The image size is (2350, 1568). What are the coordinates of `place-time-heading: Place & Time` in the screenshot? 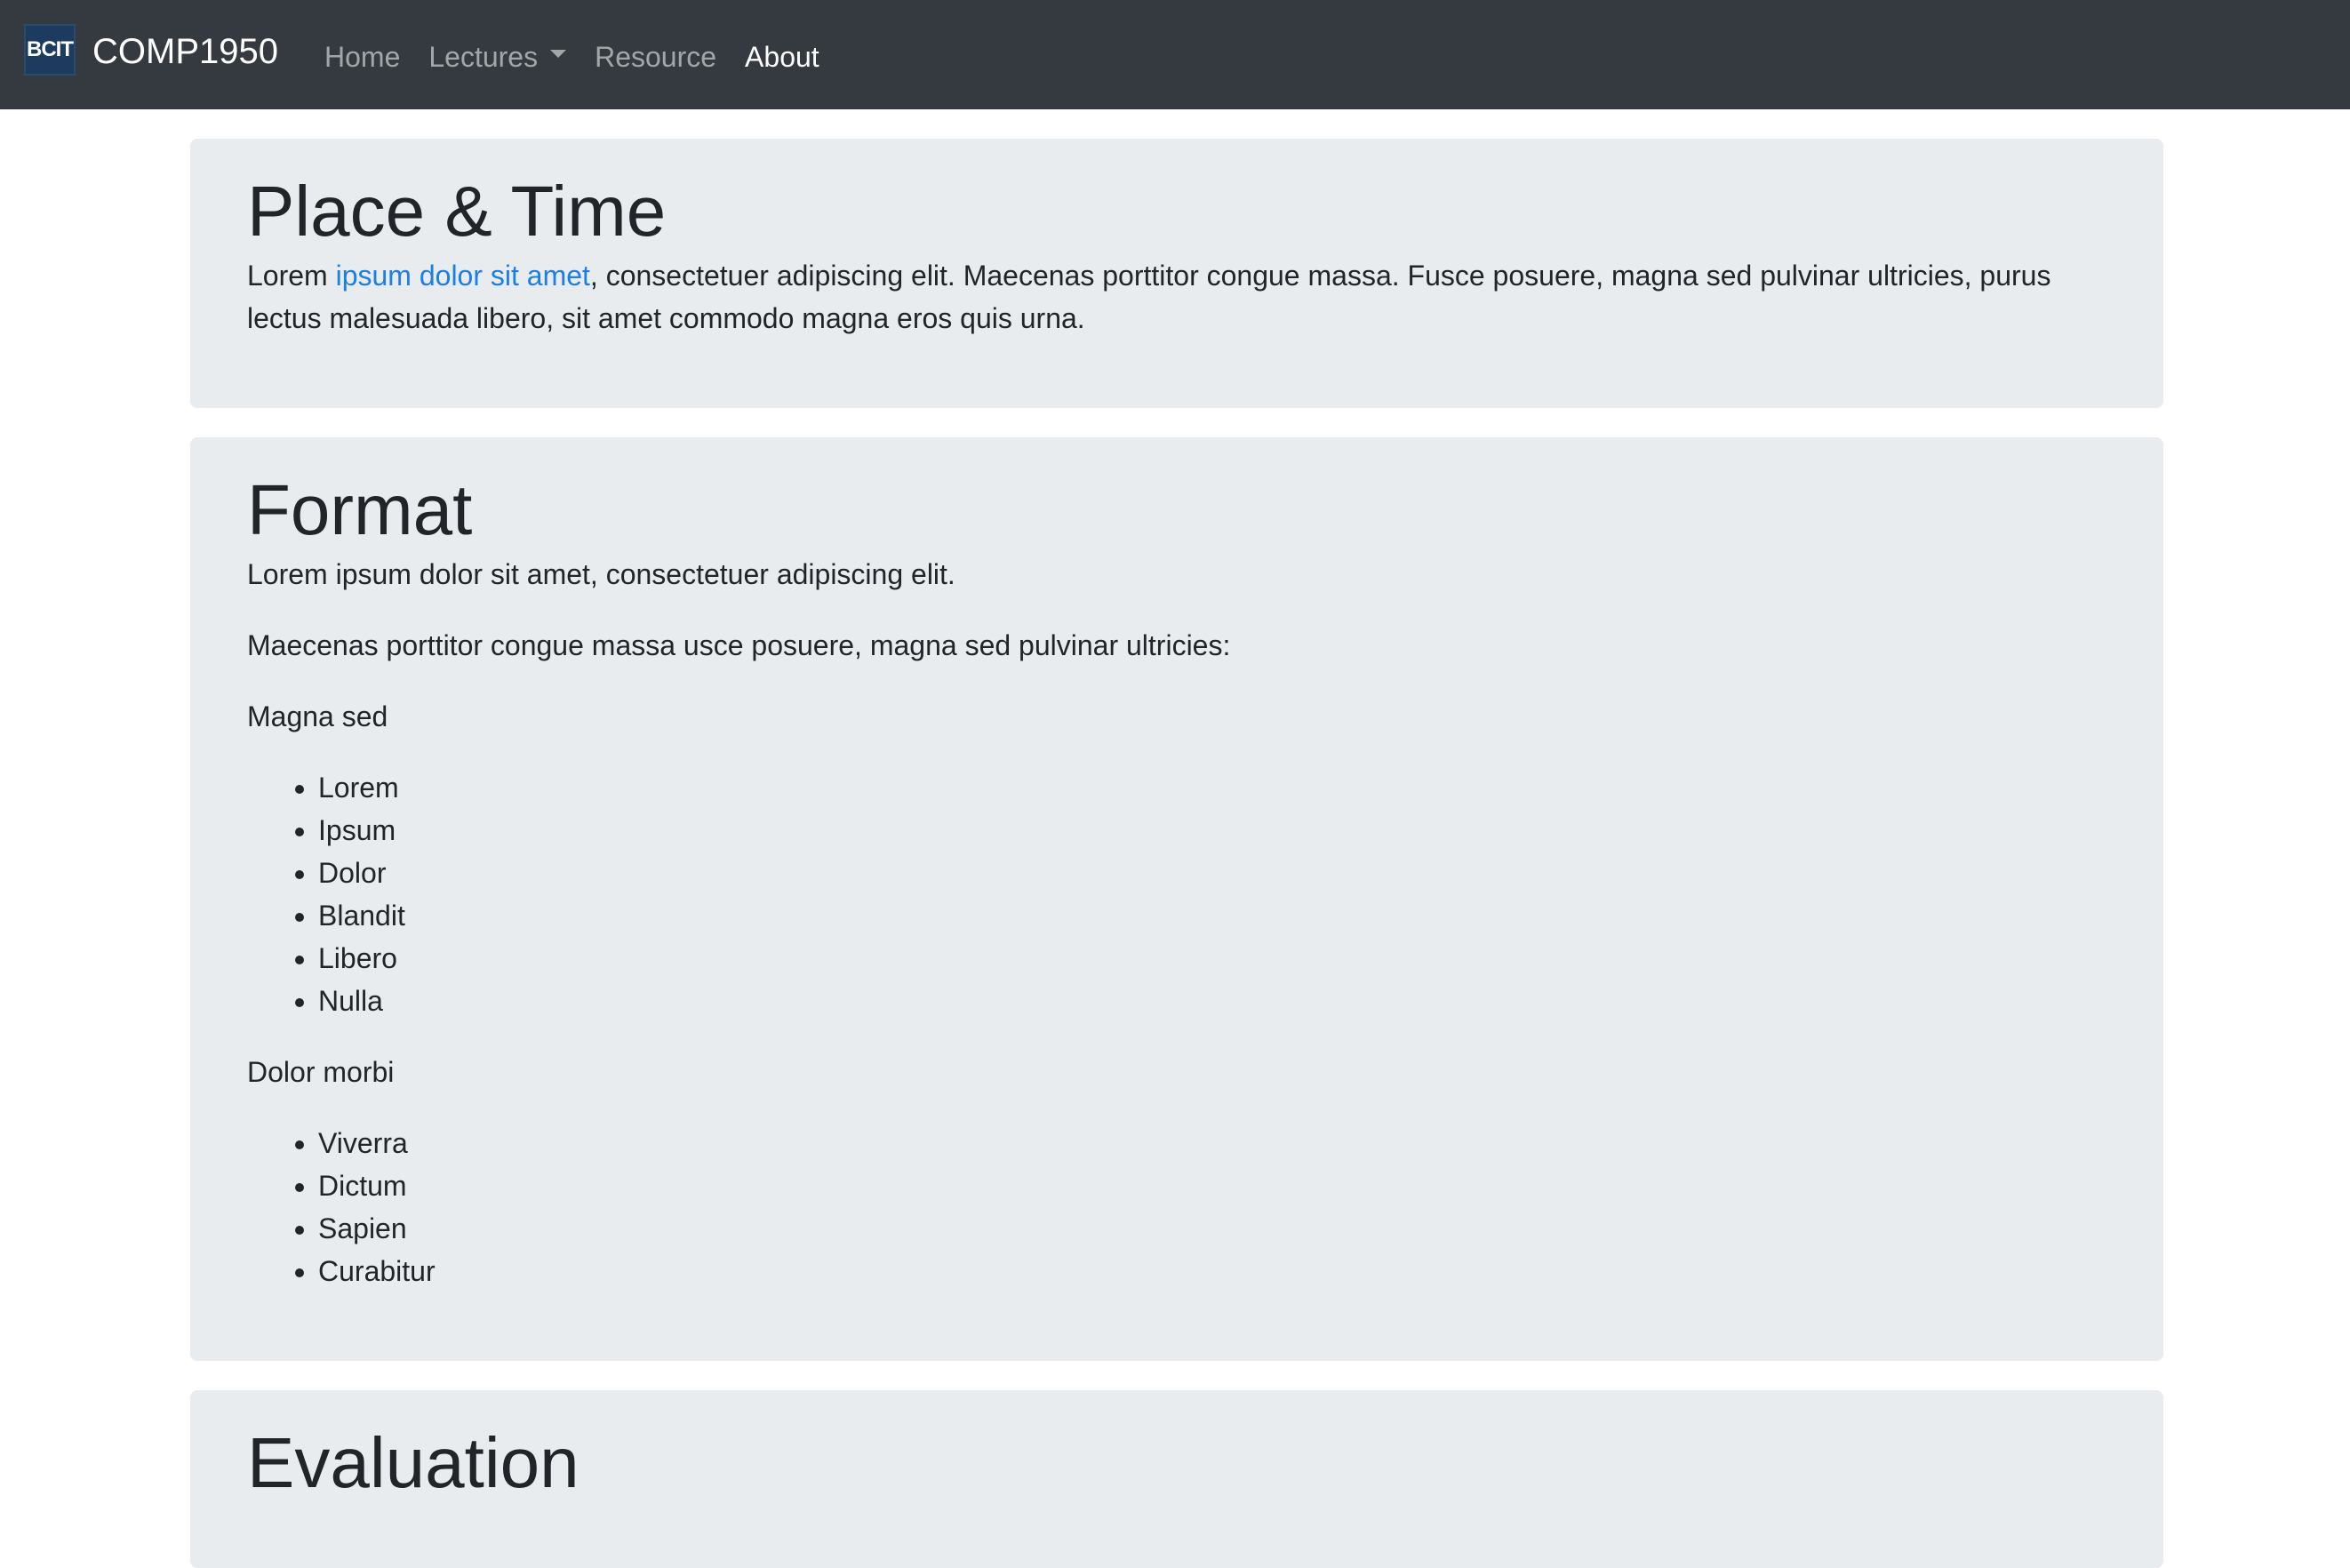 It's located at (457, 211).